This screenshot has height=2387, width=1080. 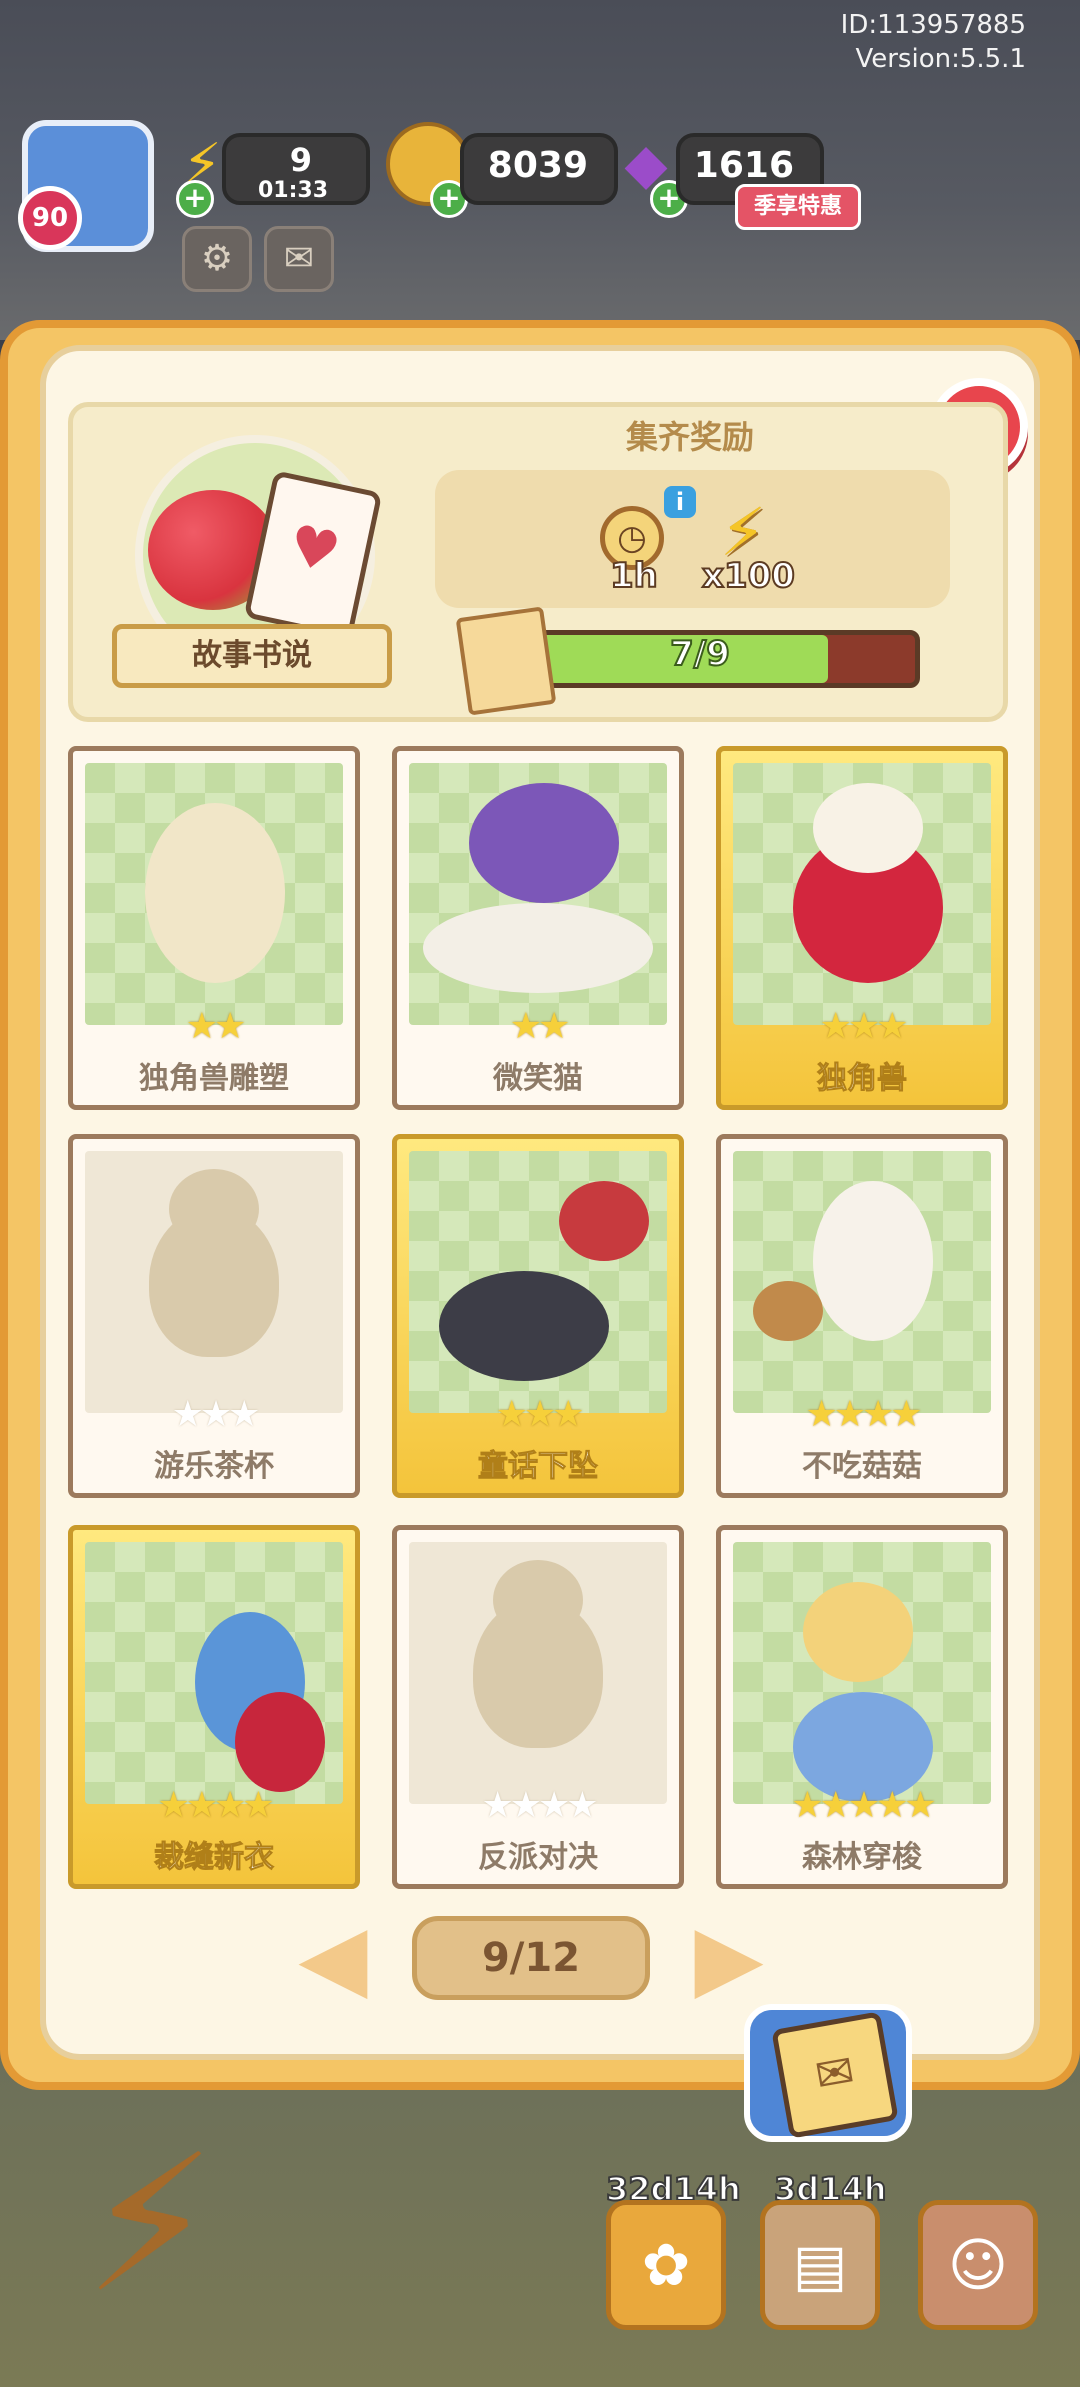 I want to click on album-name: 故事书说, so click(x=252, y=656).